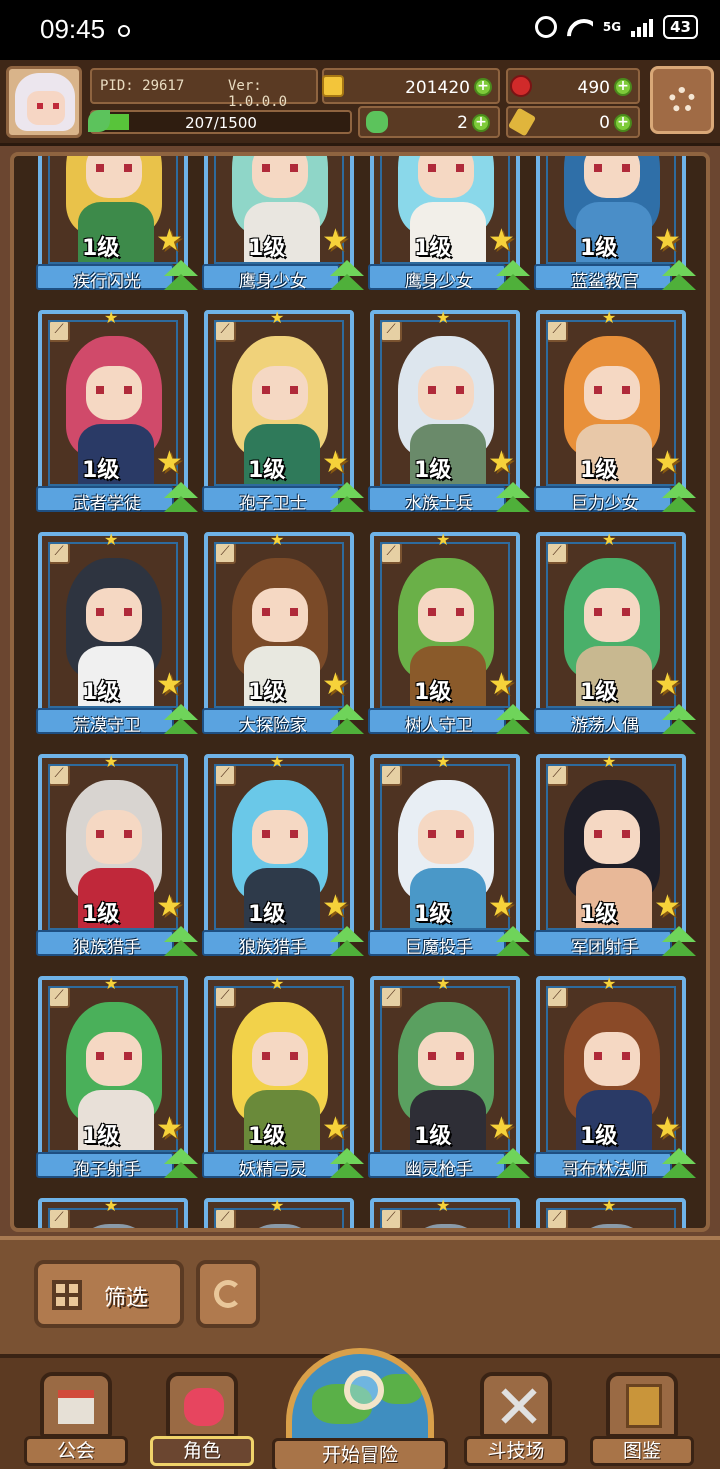  Describe the element at coordinates (615, 224) in the screenshot. I see `character-card: ⟋★1级★蓝鲨教官` at that location.